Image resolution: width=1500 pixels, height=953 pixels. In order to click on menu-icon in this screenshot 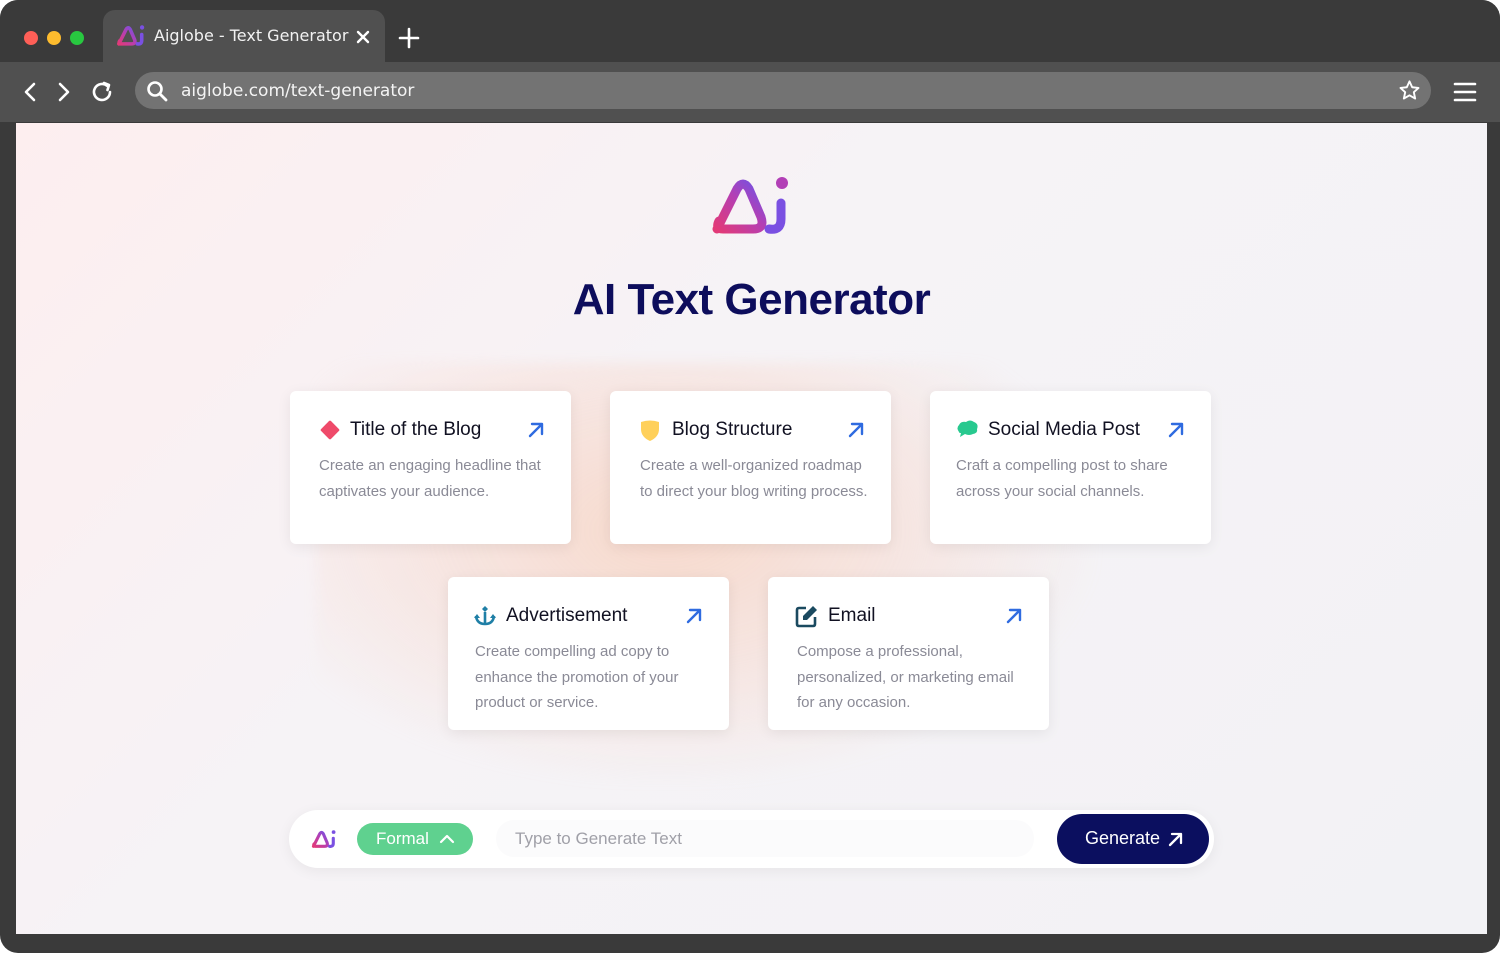, I will do `click(1465, 92)`.